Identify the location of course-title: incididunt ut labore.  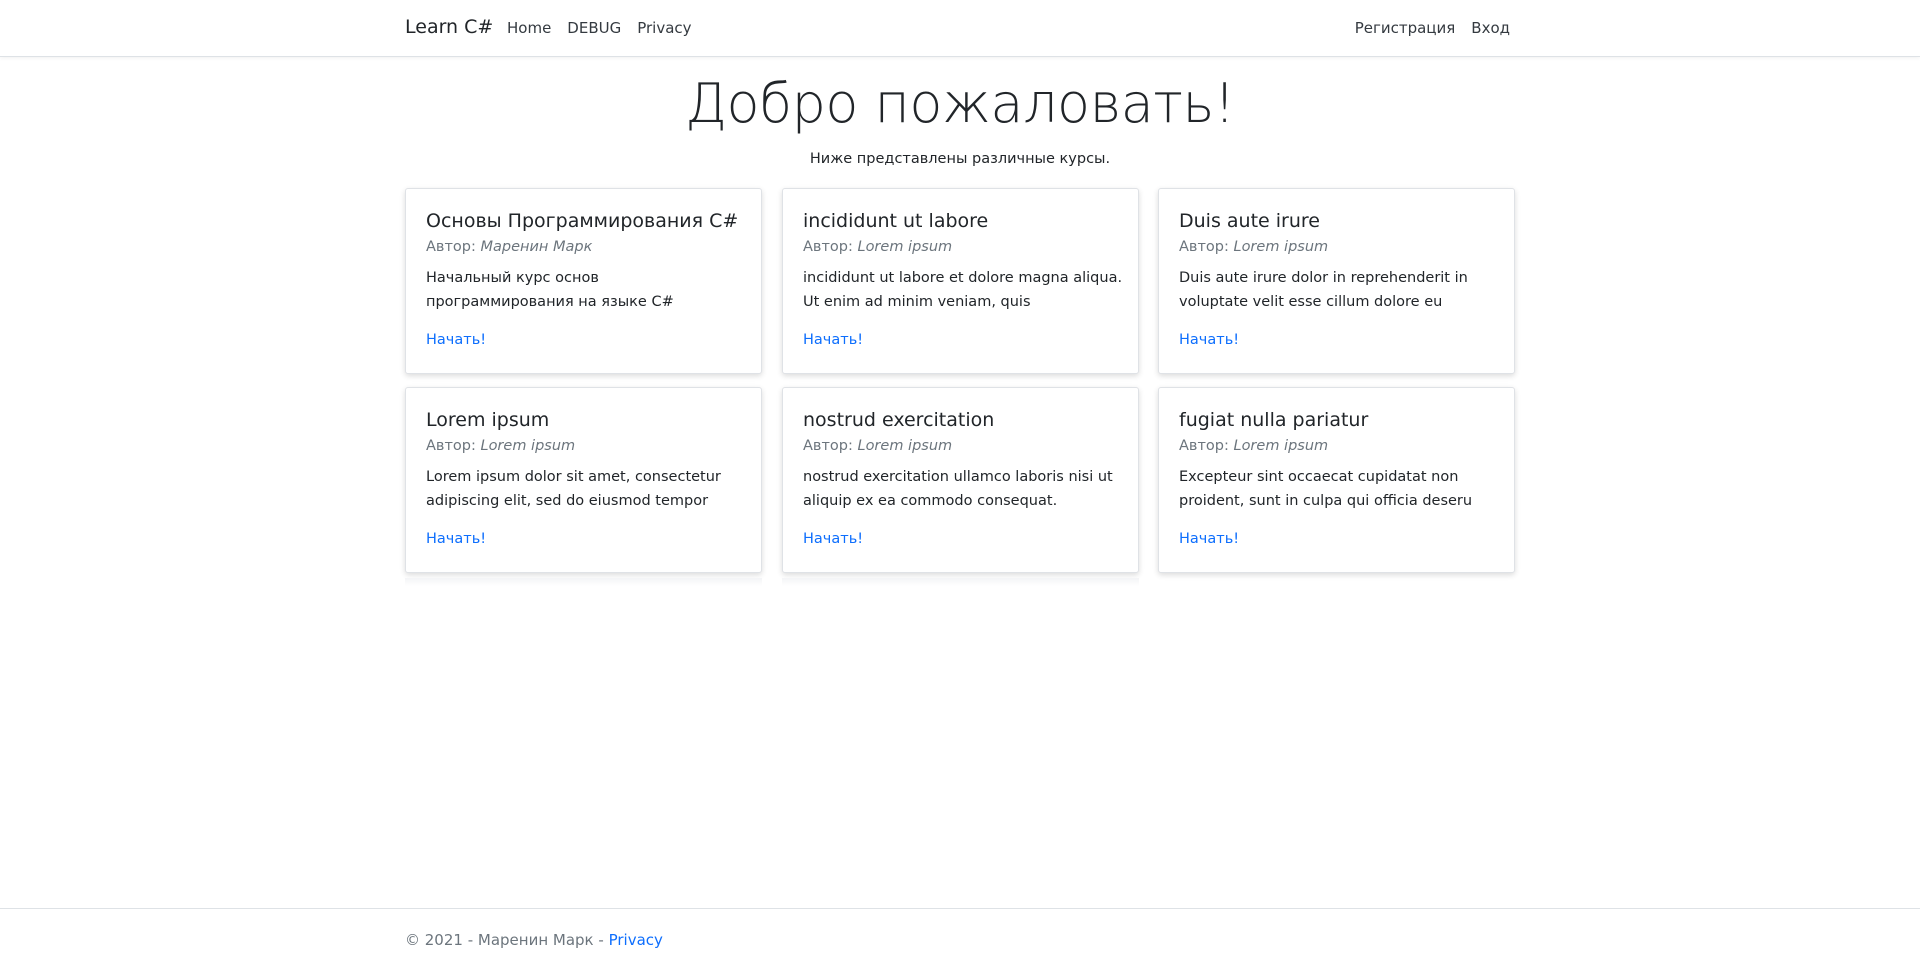
(896, 221).